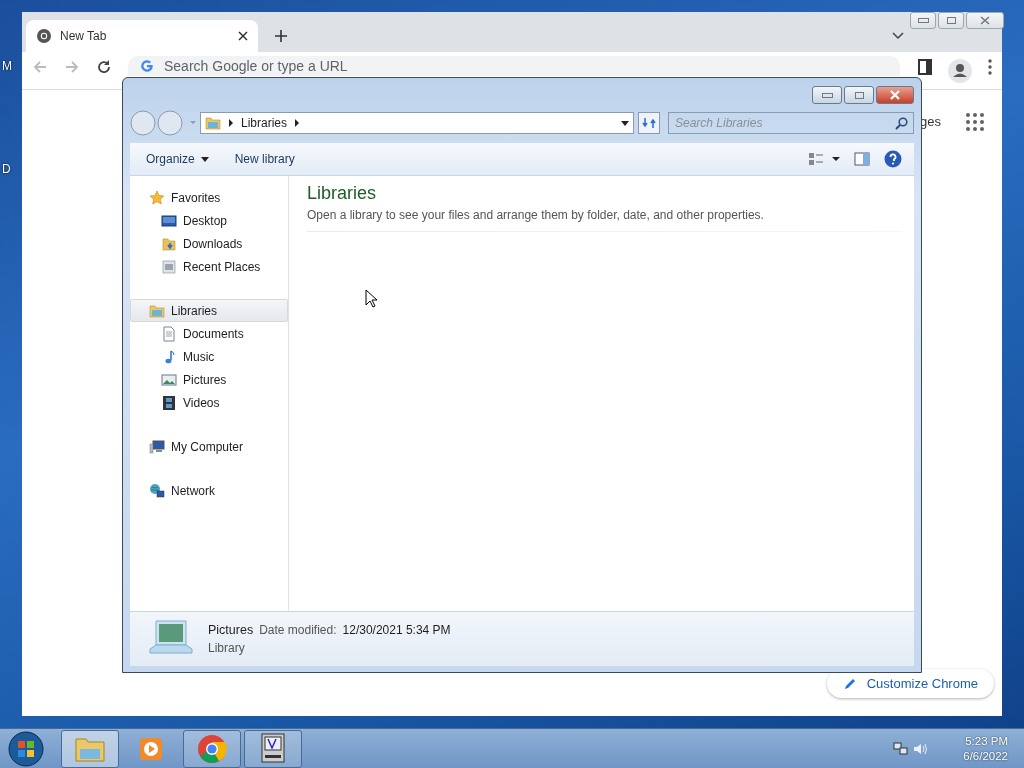 This screenshot has height=768, width=1024. What do you see at coordinates (169, 243) in the screenshot?
I see `downloads-icon` at bounding box center [169, 243].